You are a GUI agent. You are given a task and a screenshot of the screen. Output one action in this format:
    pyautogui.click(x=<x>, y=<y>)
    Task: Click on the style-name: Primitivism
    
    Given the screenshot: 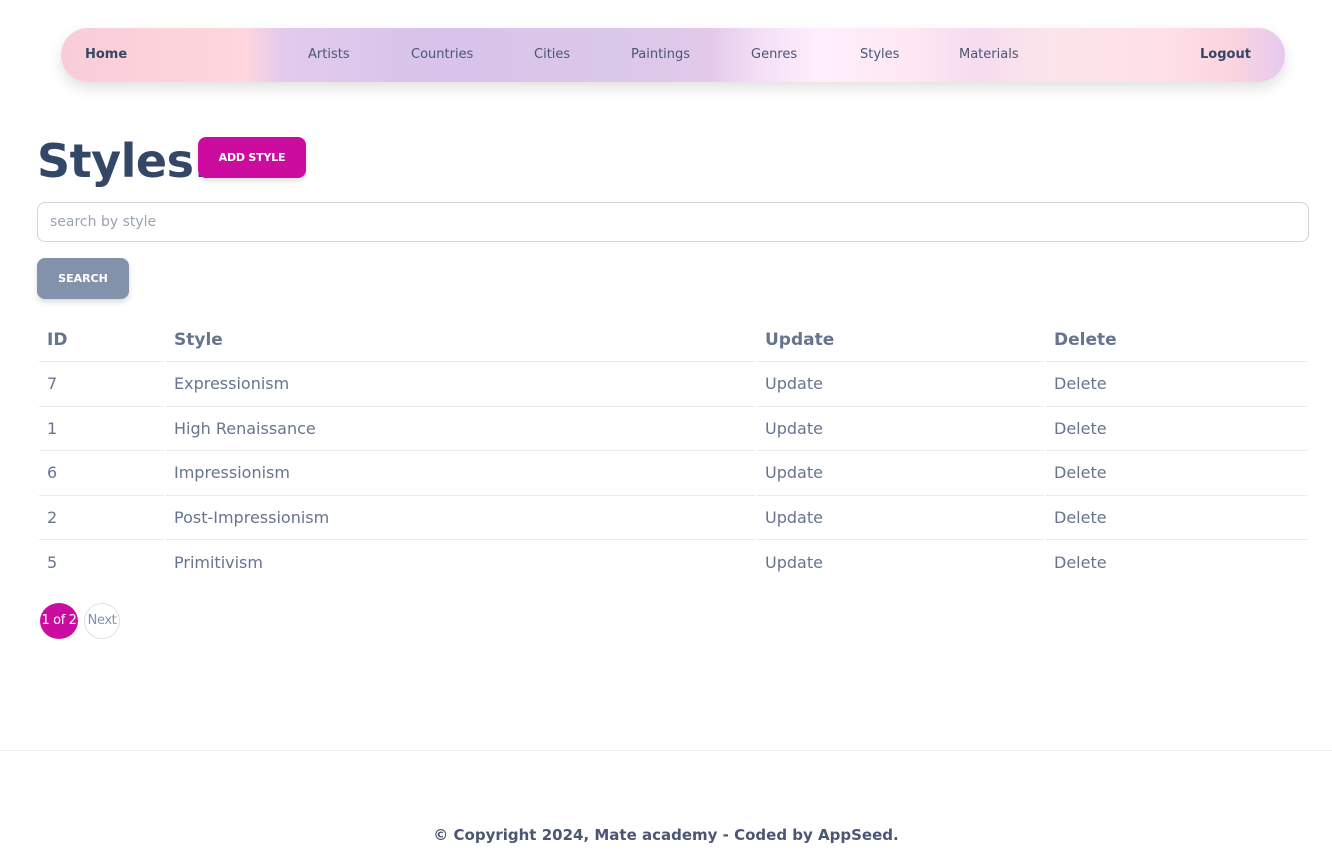 What is the action you would take?
    pyautogui.click(x=218, y=562)
    